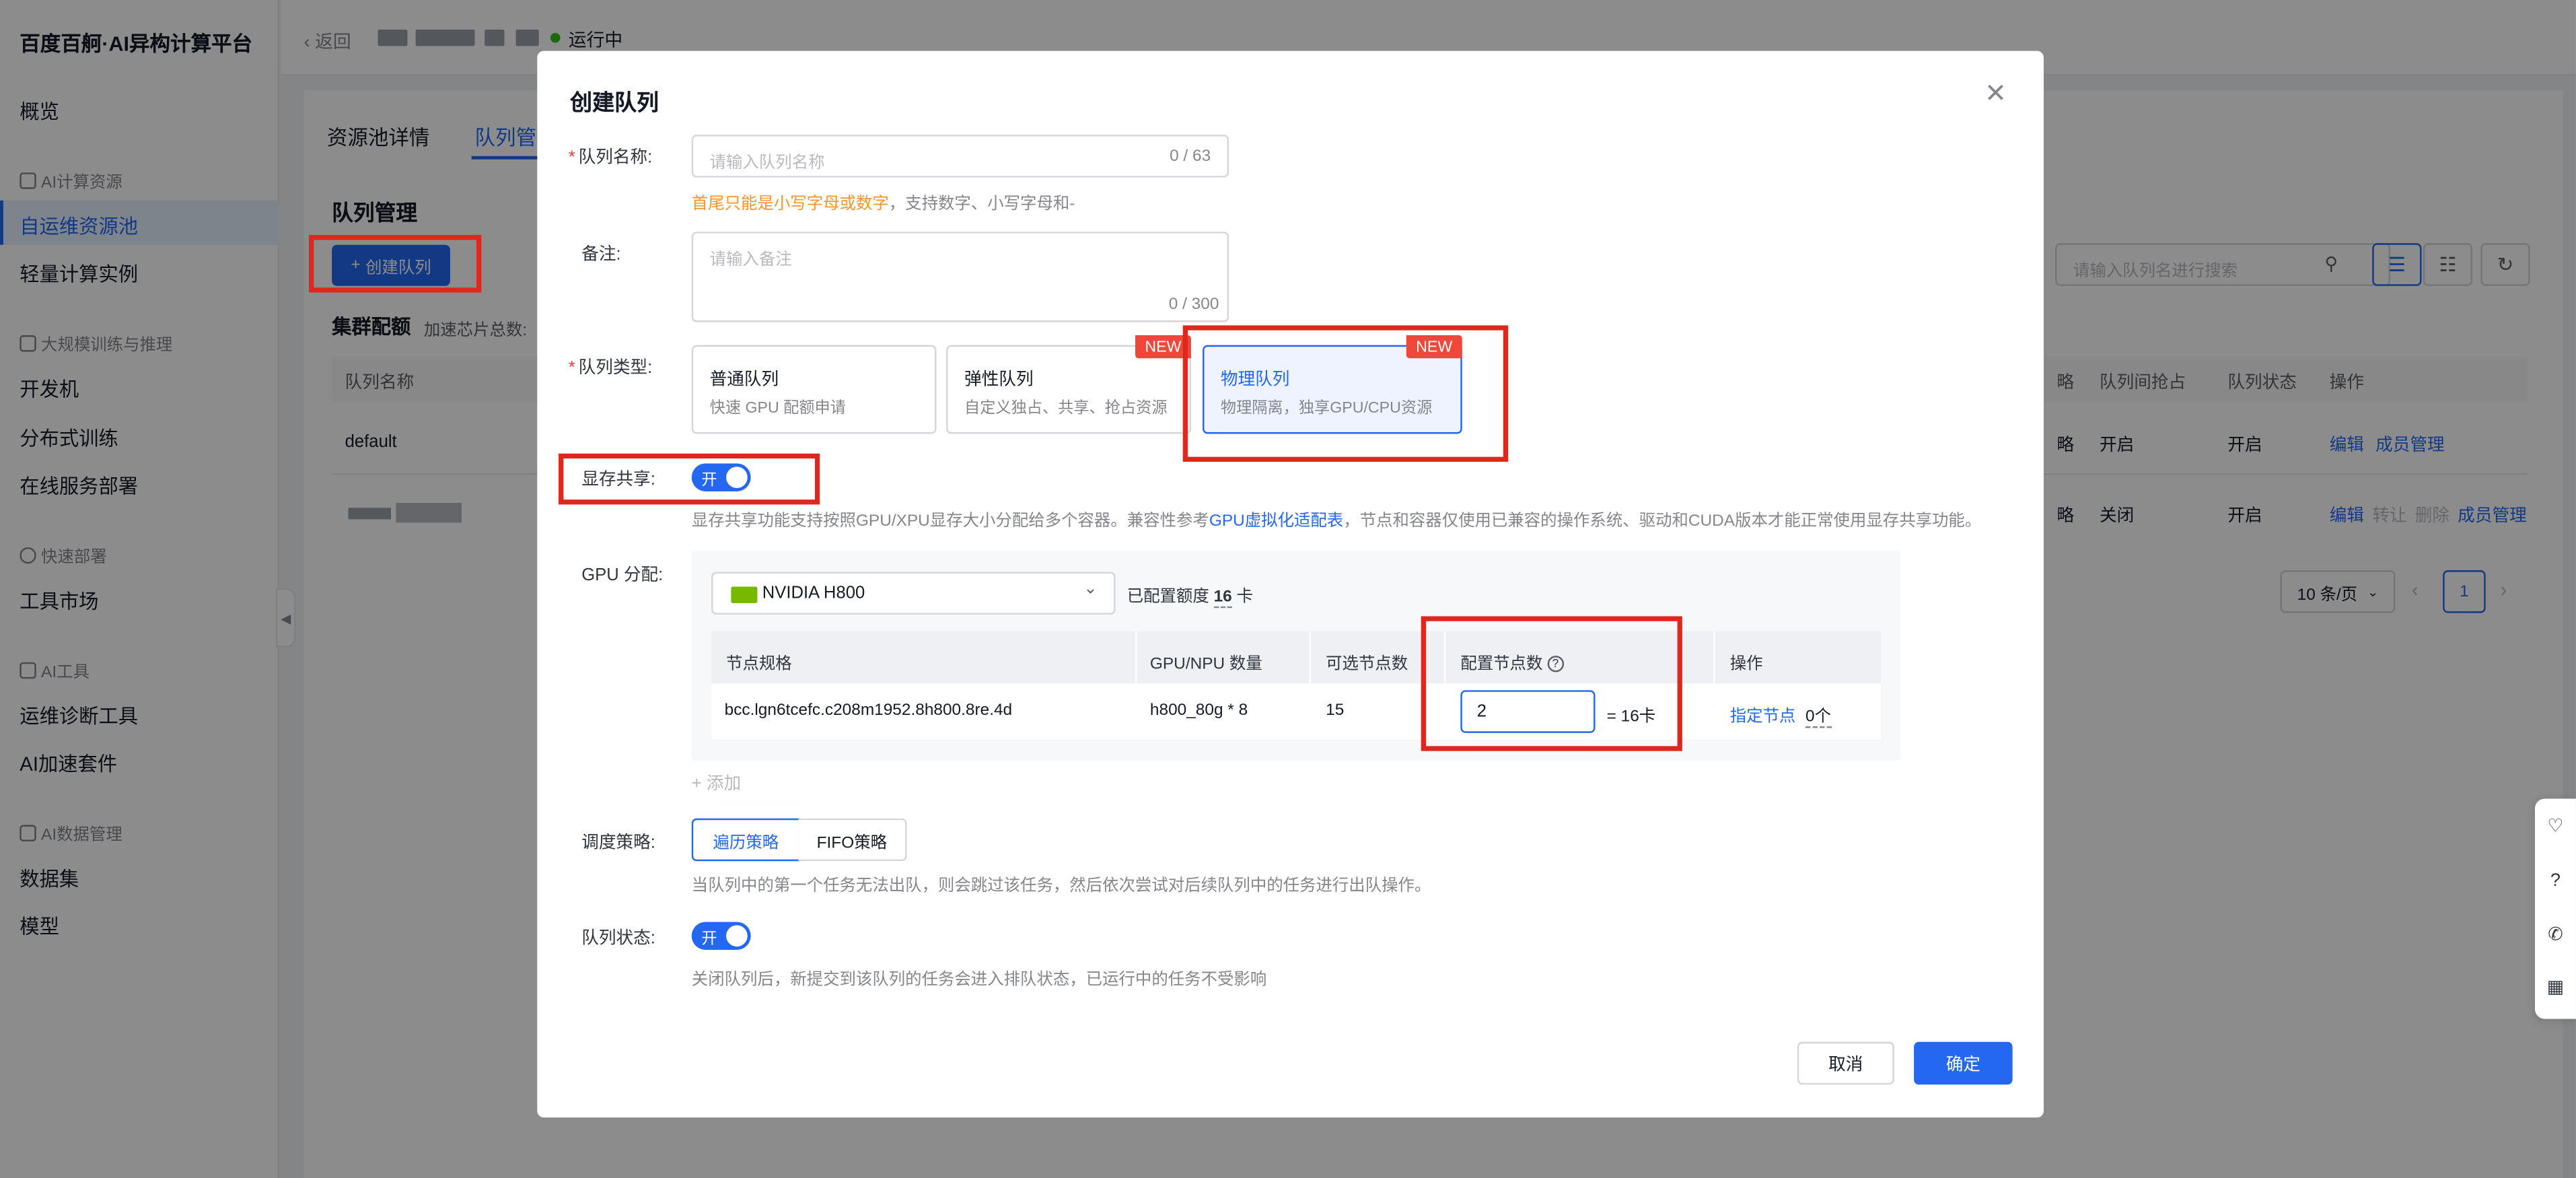 The width and height of the screenshot is (2576, 1178). I want to click on node-table-header: 节点规格 GPU/NPU 数量 可选节点数 配置节点数 ? 操作, so click(1296, 657).